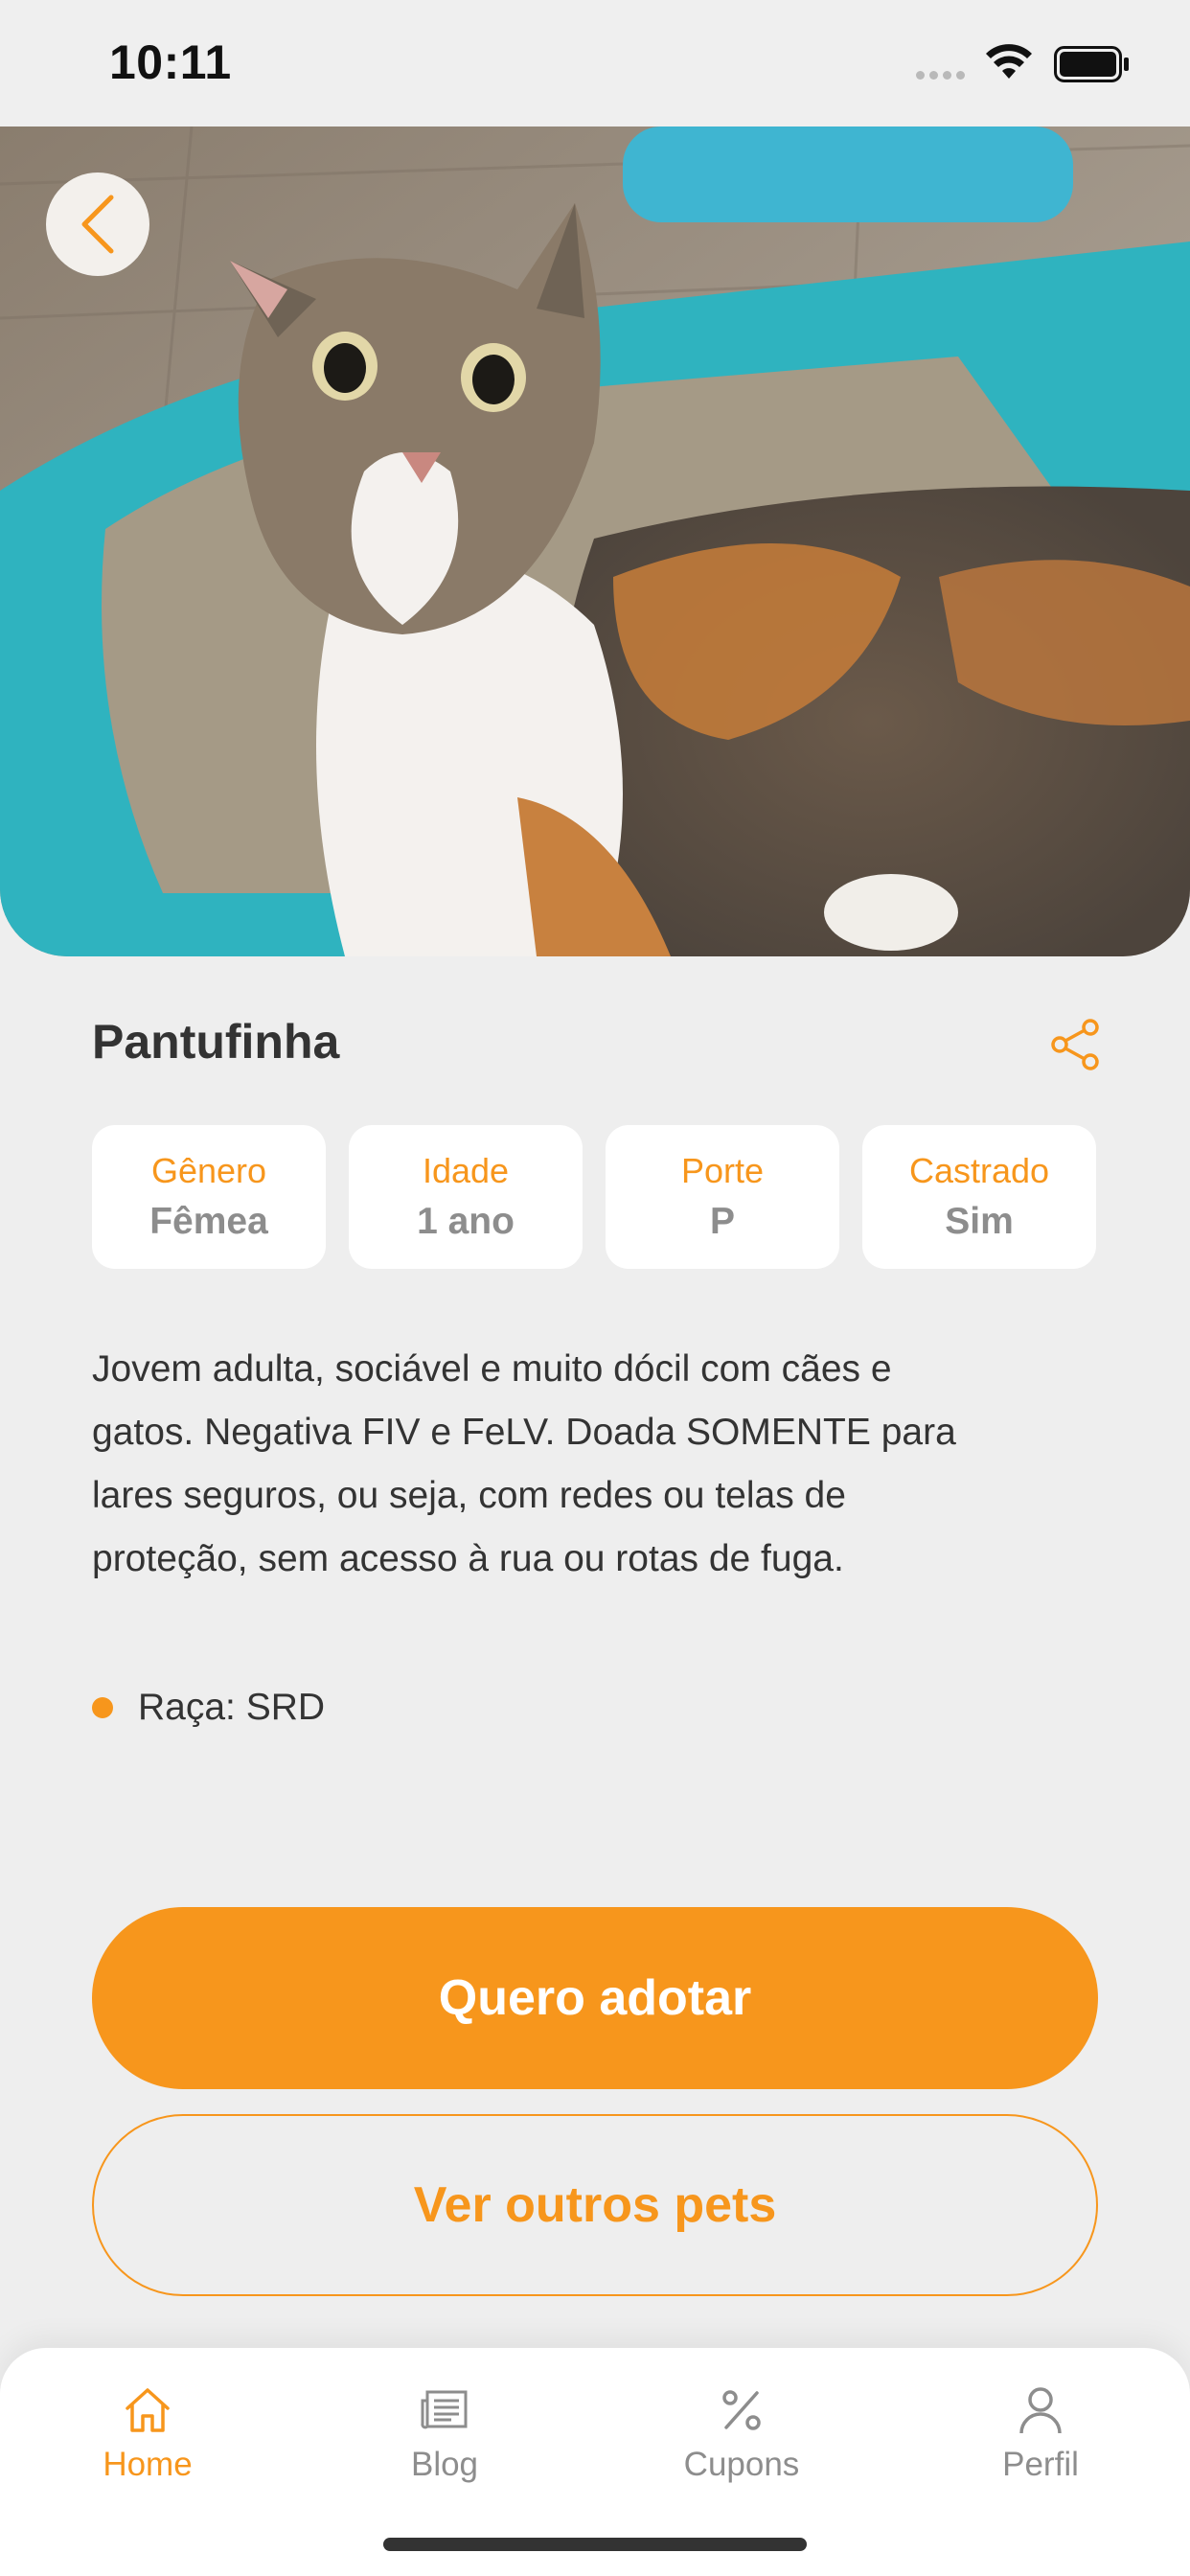 The height and width of the screenshot is (2576, 1190). I want to click on battery-icon, so click(1092, 64).